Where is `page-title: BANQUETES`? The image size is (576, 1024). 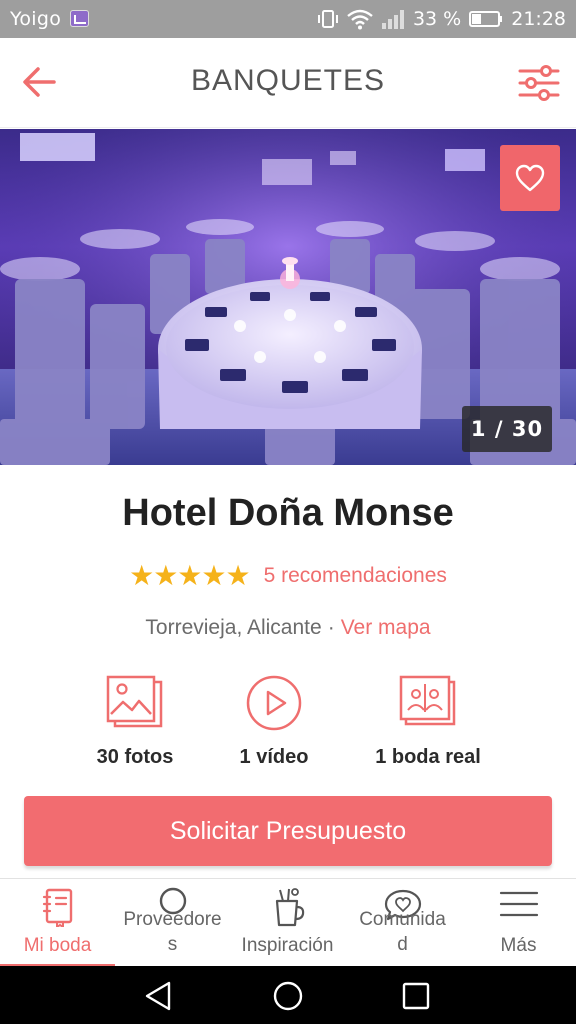 page-title: BANQUETES is located at coordinates (288, 80).